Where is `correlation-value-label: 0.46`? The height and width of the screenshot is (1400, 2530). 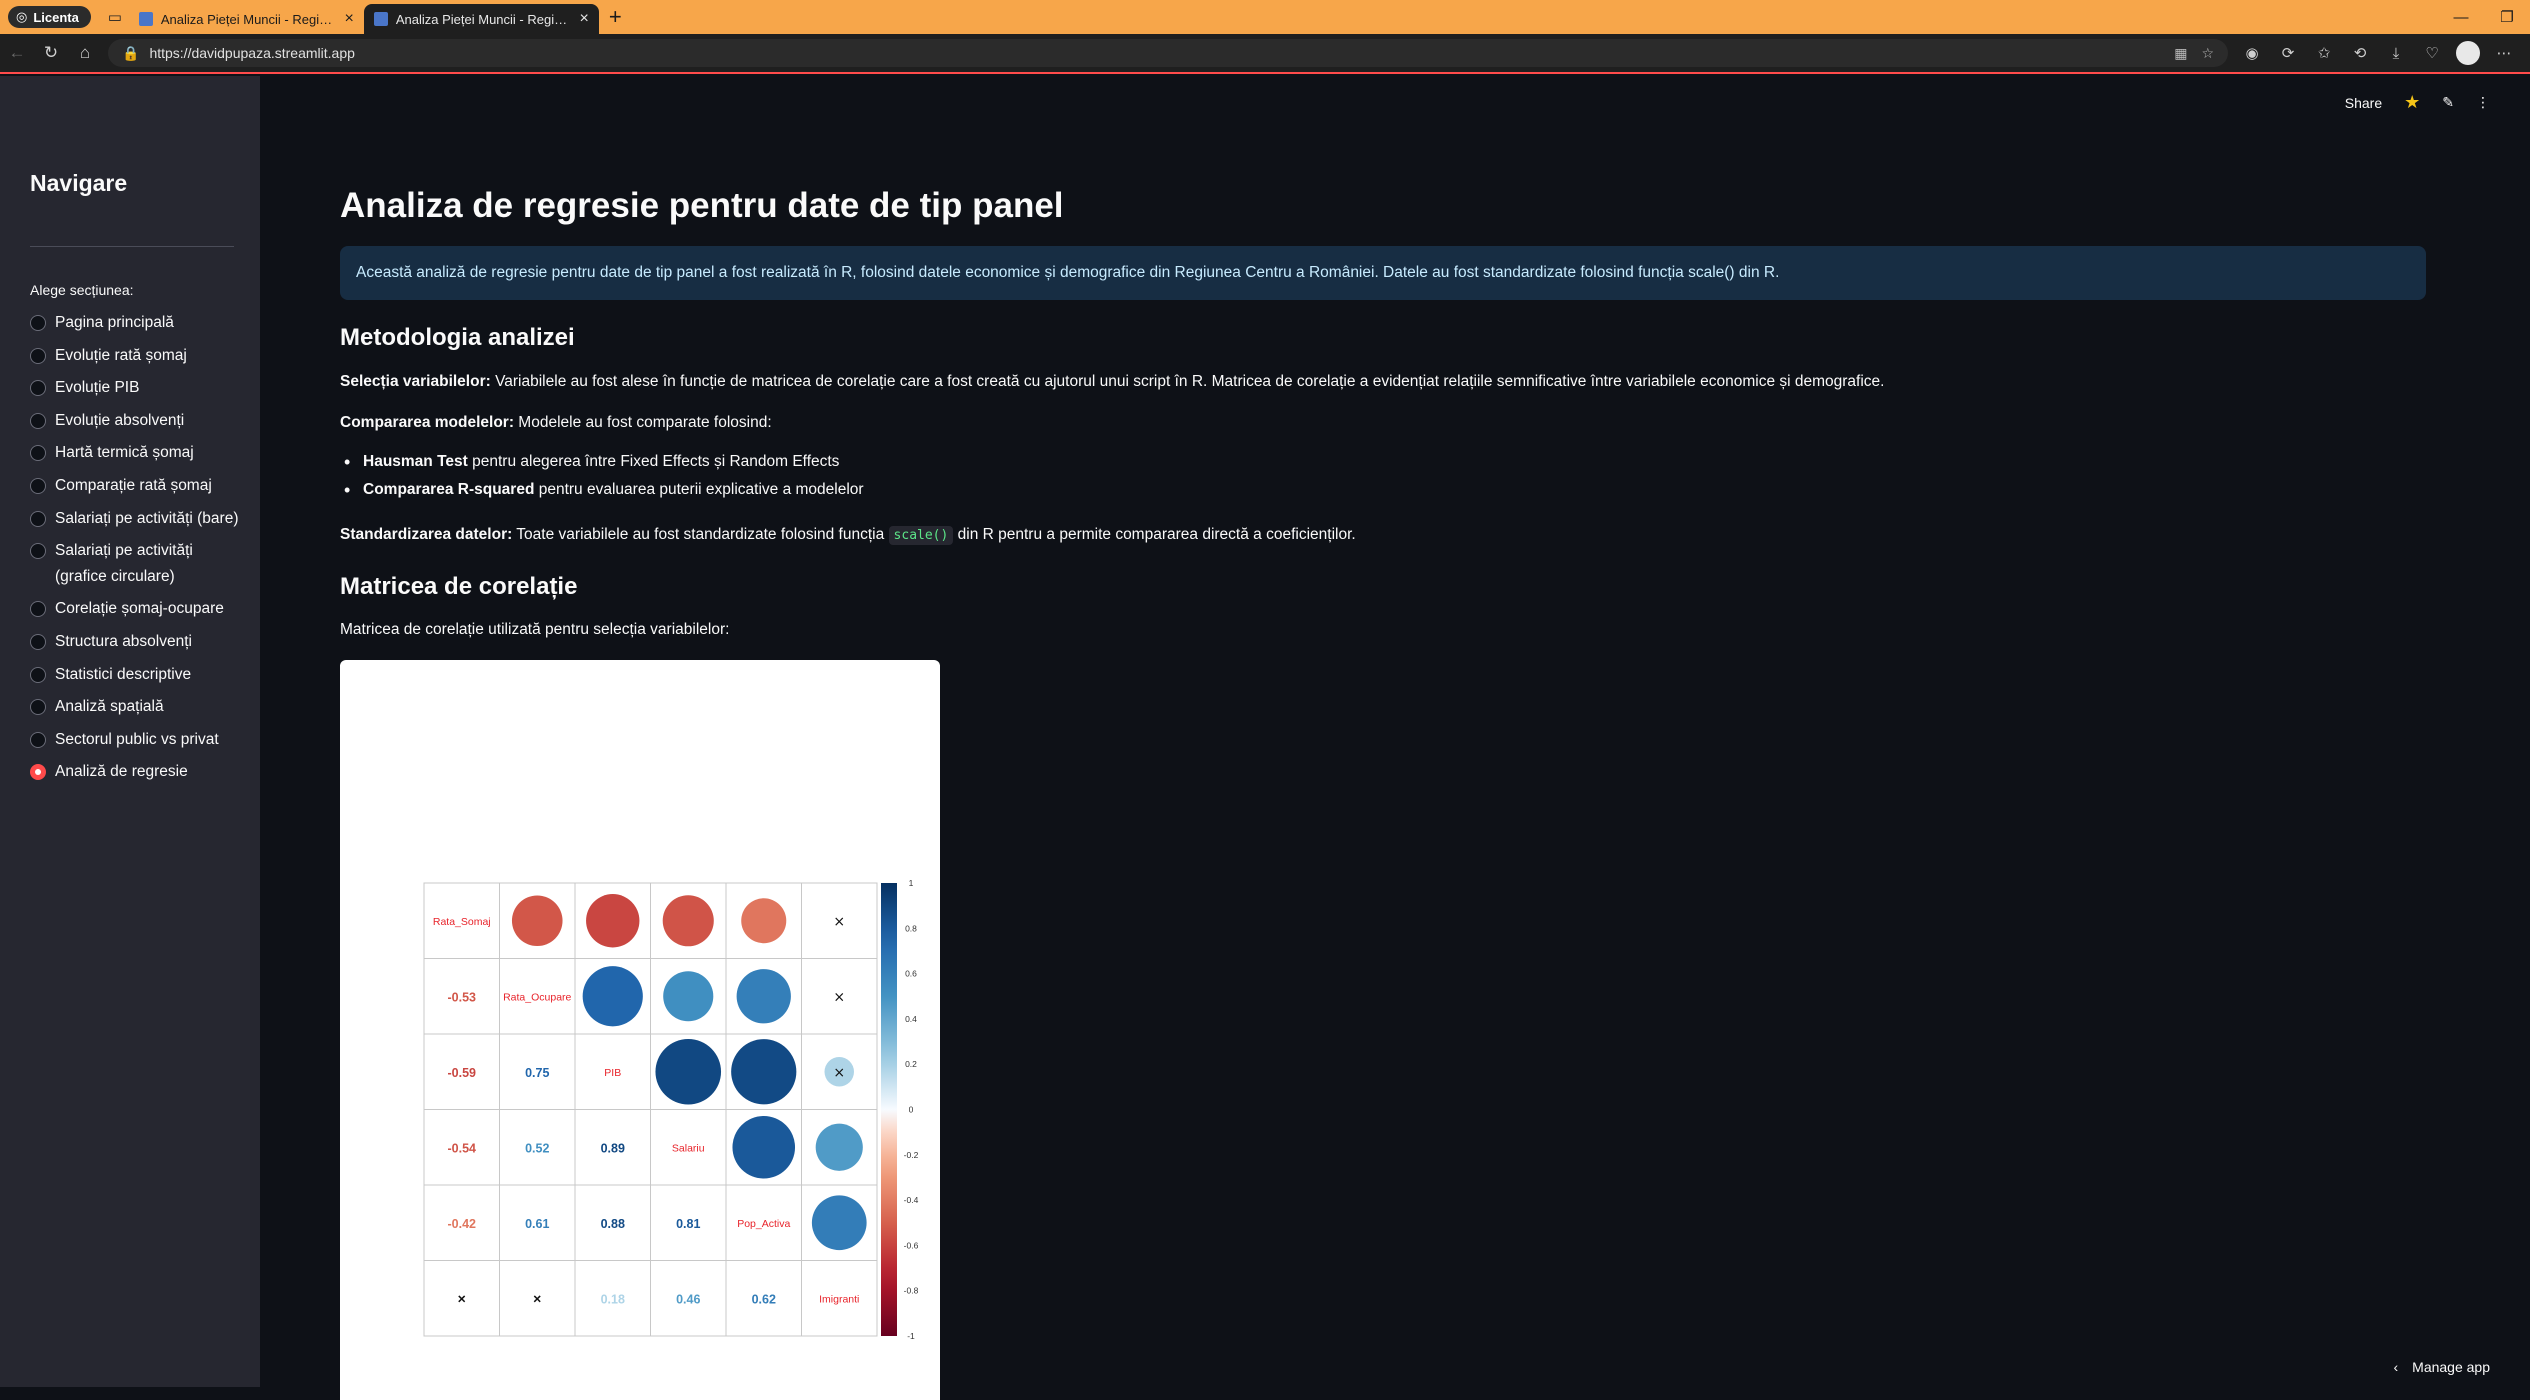 correlation-value-label: 0.46 is located at coordinates (688, 1299).